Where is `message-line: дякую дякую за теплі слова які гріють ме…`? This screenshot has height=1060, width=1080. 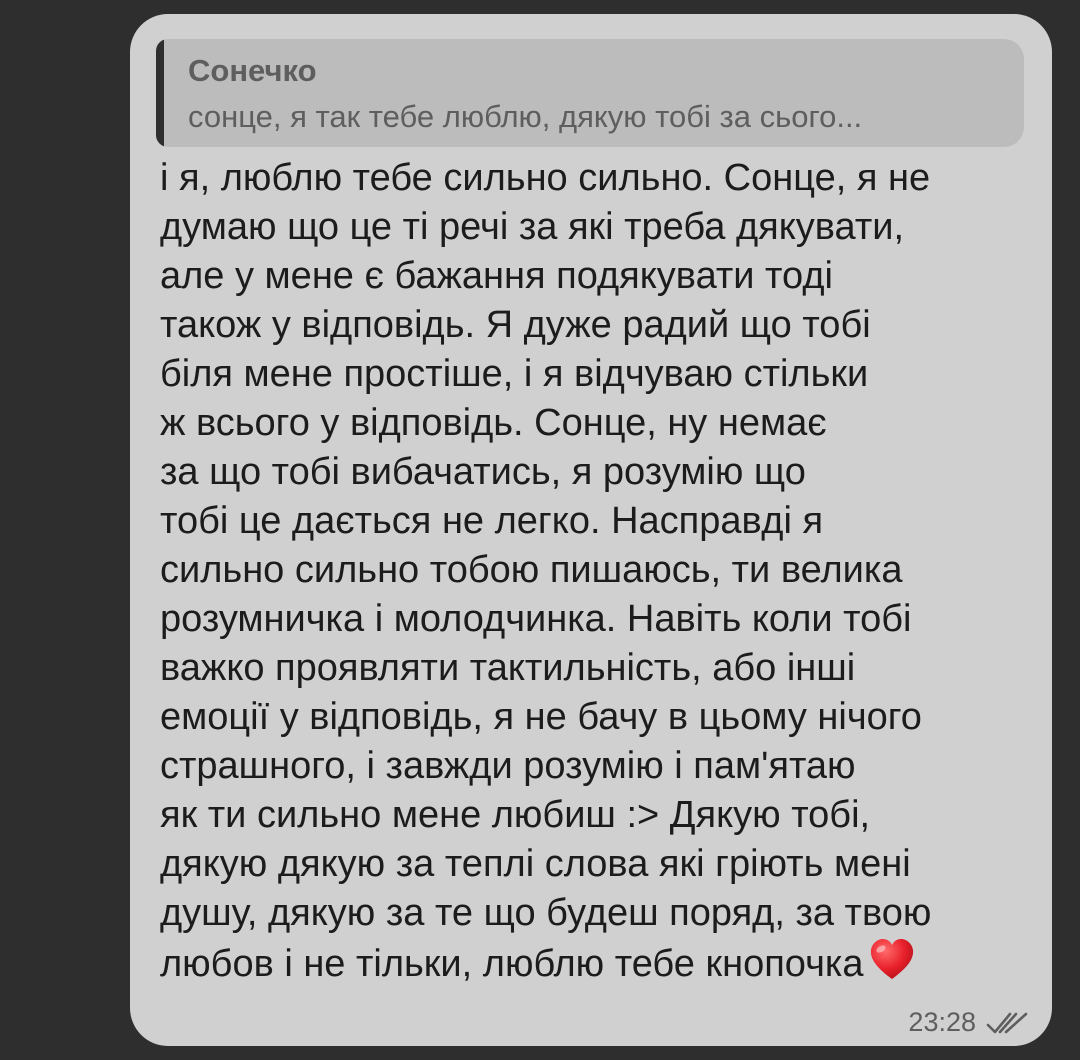
message-line: дякую дякую за теплі слова які гріють ме… is located at coordinates (535, 864).